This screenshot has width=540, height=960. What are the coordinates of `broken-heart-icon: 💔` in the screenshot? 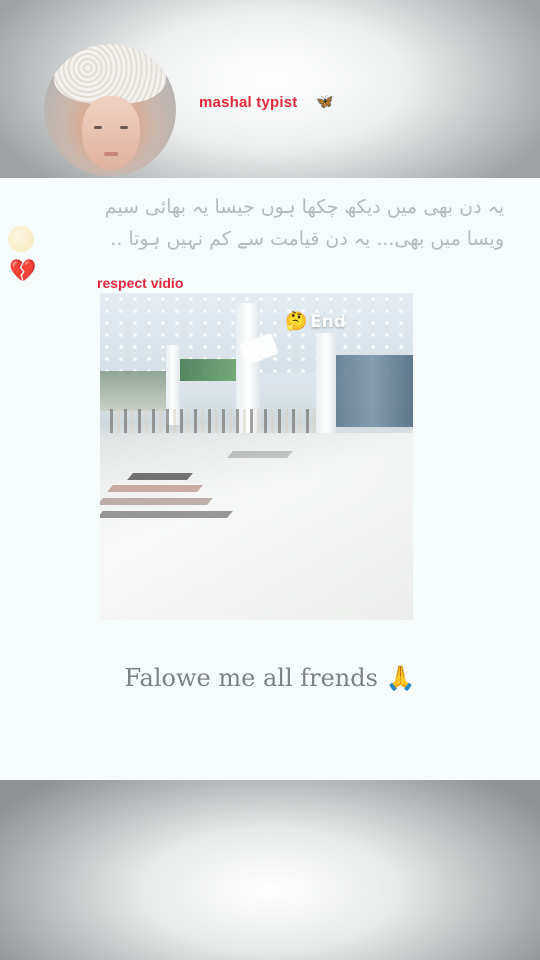 It's located at (23, 271).